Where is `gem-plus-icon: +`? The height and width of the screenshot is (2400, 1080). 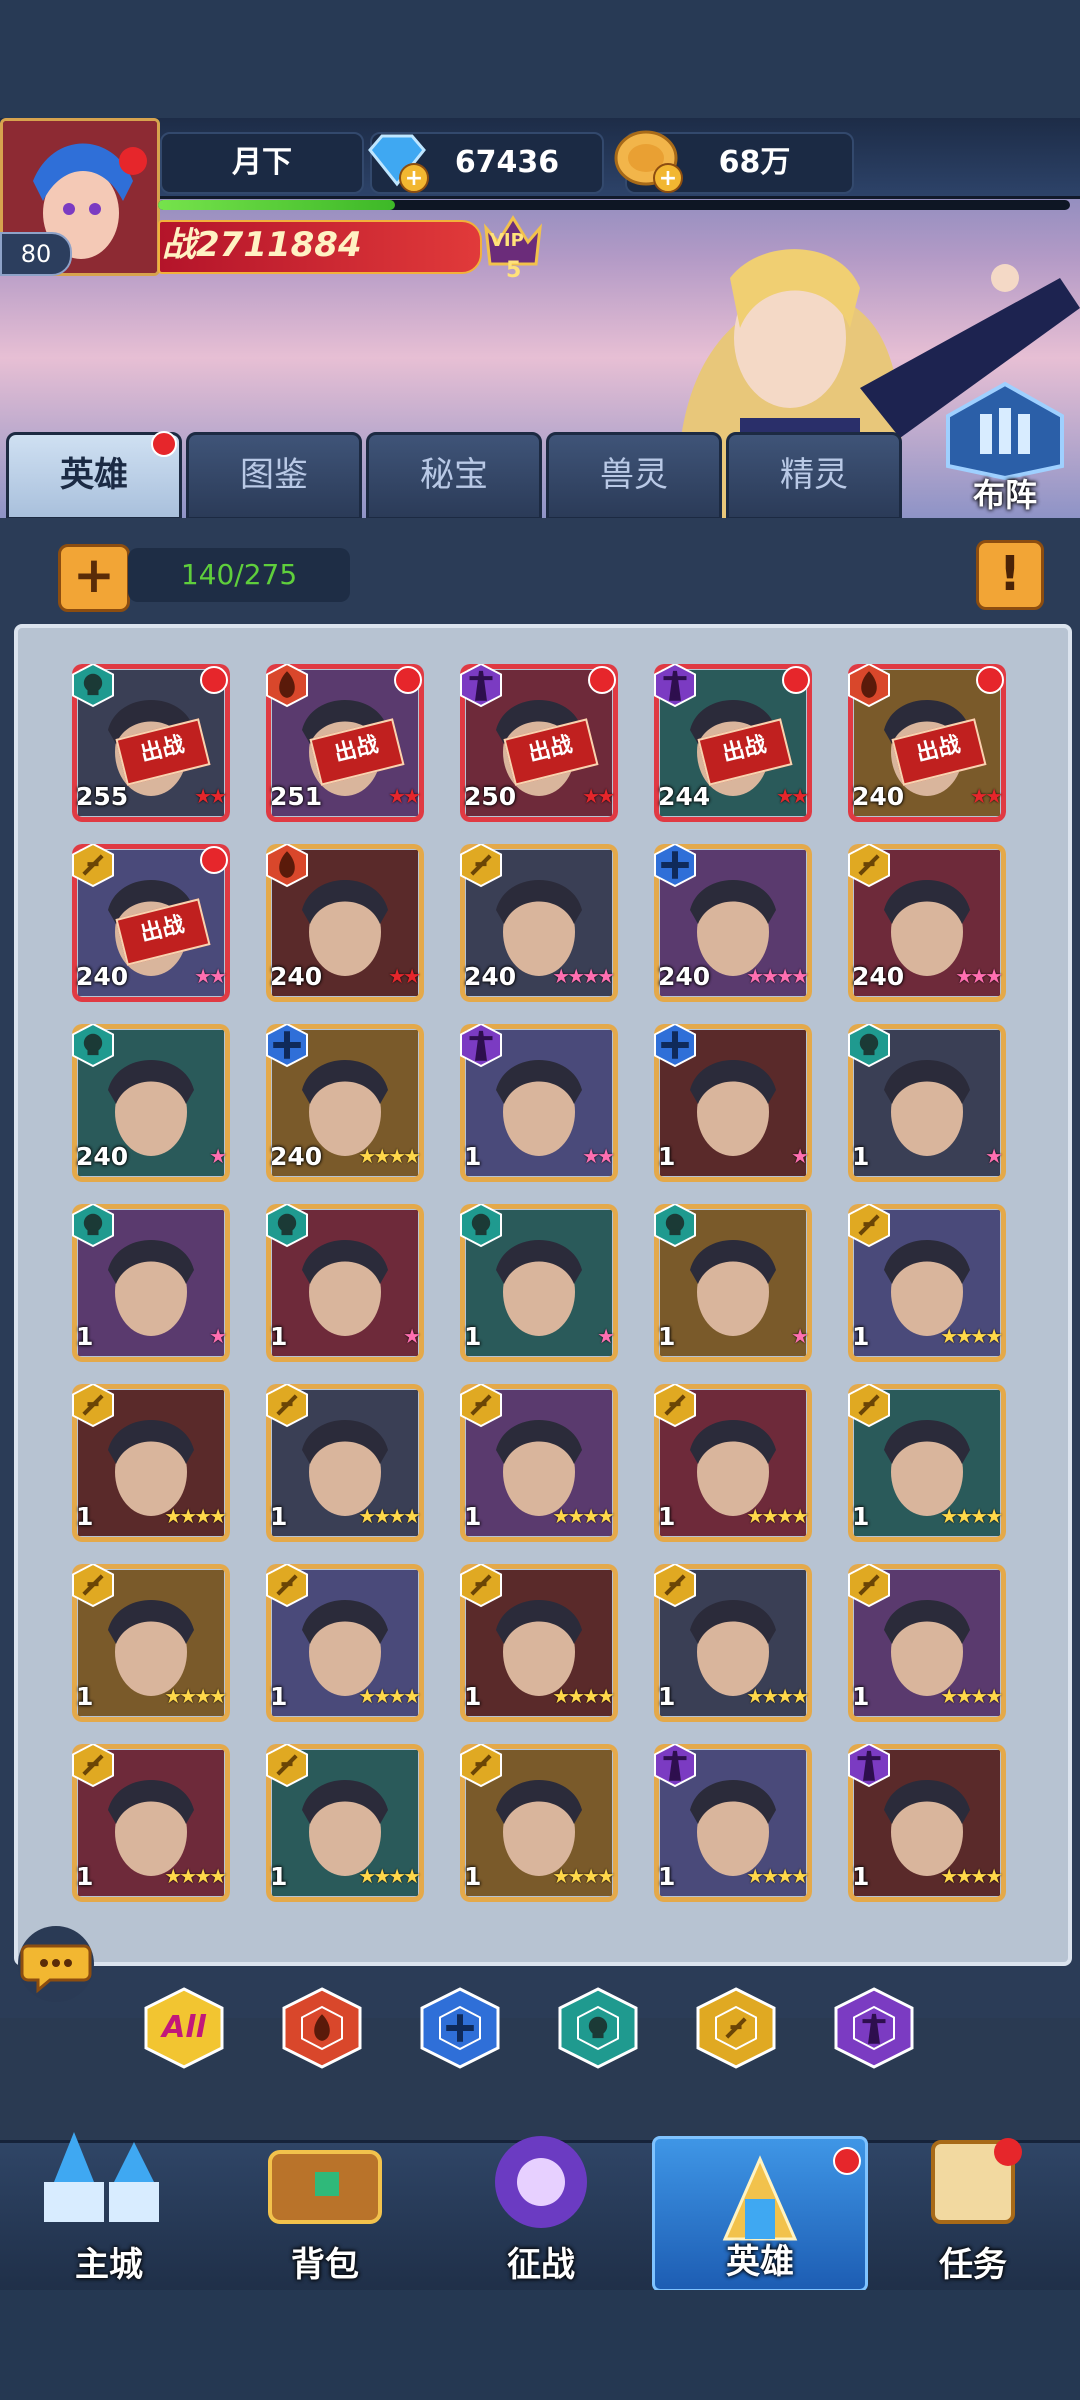
gem-plus-icon: + is located at coordinates (397, 161).